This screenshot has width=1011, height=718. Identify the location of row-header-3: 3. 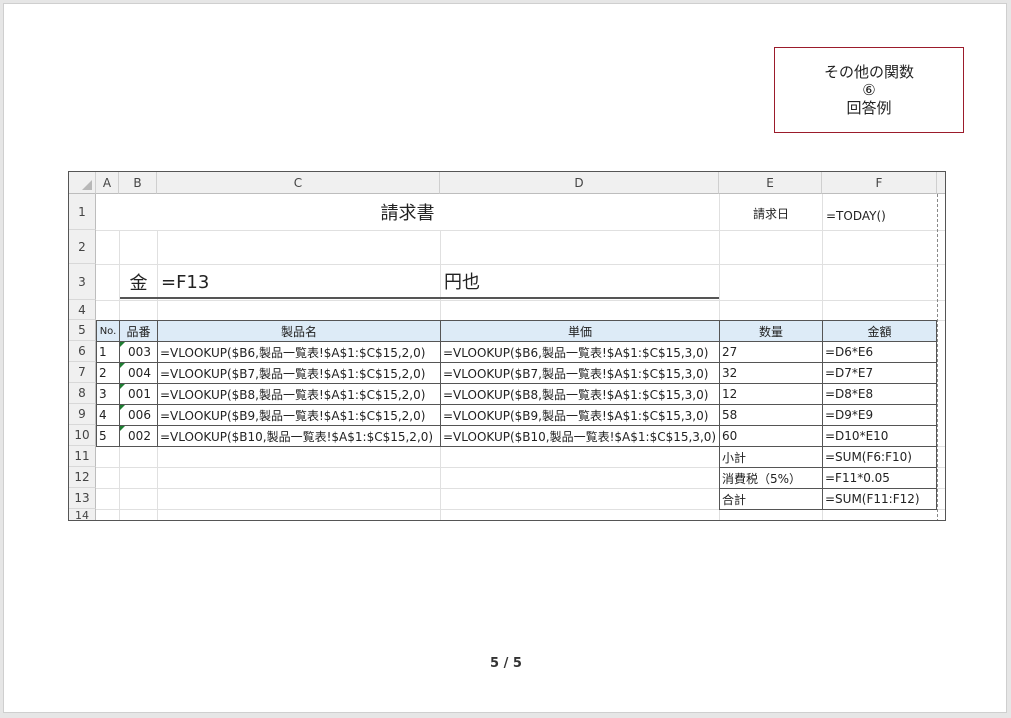
(82, 282).